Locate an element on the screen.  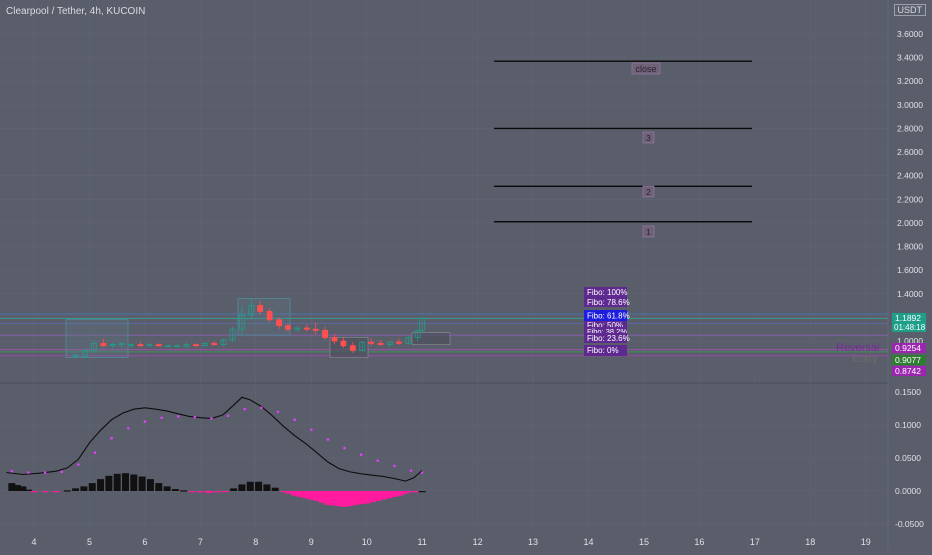
price-tick-label: 3.0000 is located at coordinates (910, 105).